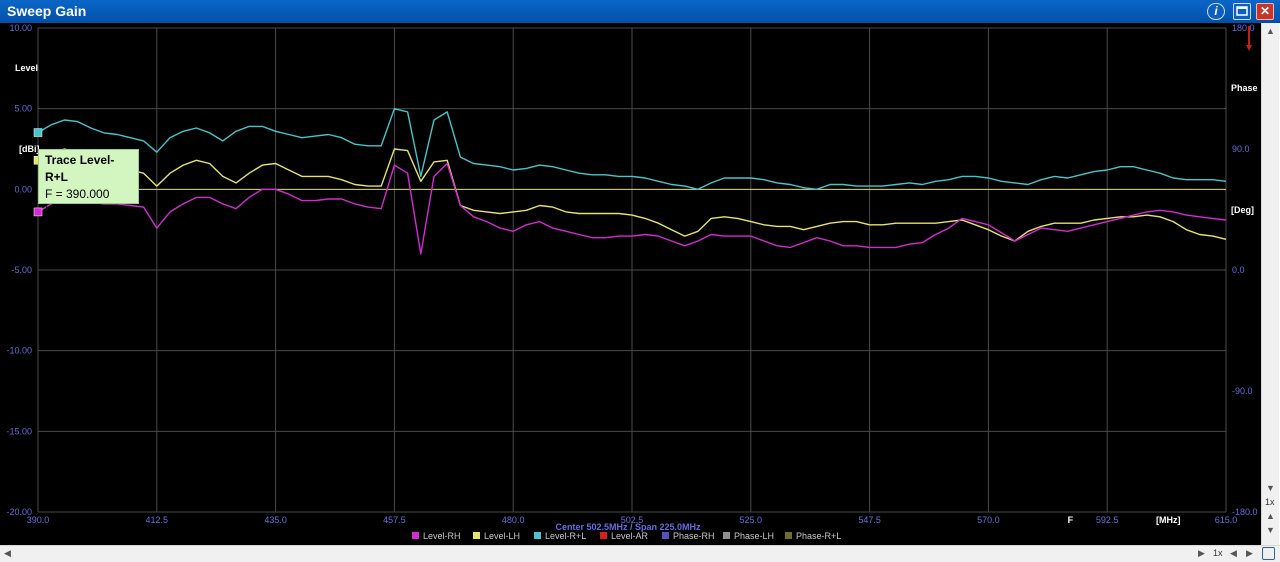  Describe the element at coordinates (1242, 210) in the screenshot. I see `y-right-unit: [Deg]` at that location.